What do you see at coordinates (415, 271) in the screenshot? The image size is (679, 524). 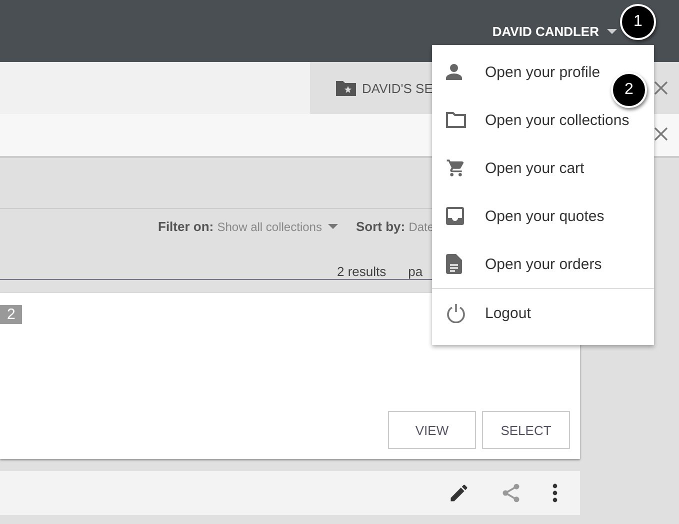 I see `pagination-label: pa` at bounding box center [415, 271].